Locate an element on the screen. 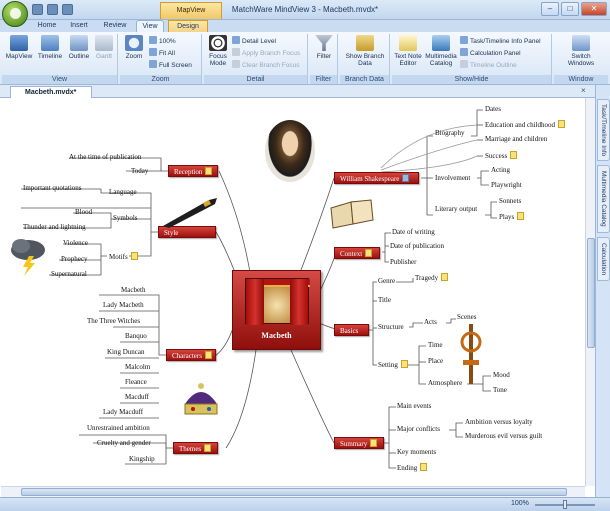  subtopic: Title is located at coordinates (384, 300).